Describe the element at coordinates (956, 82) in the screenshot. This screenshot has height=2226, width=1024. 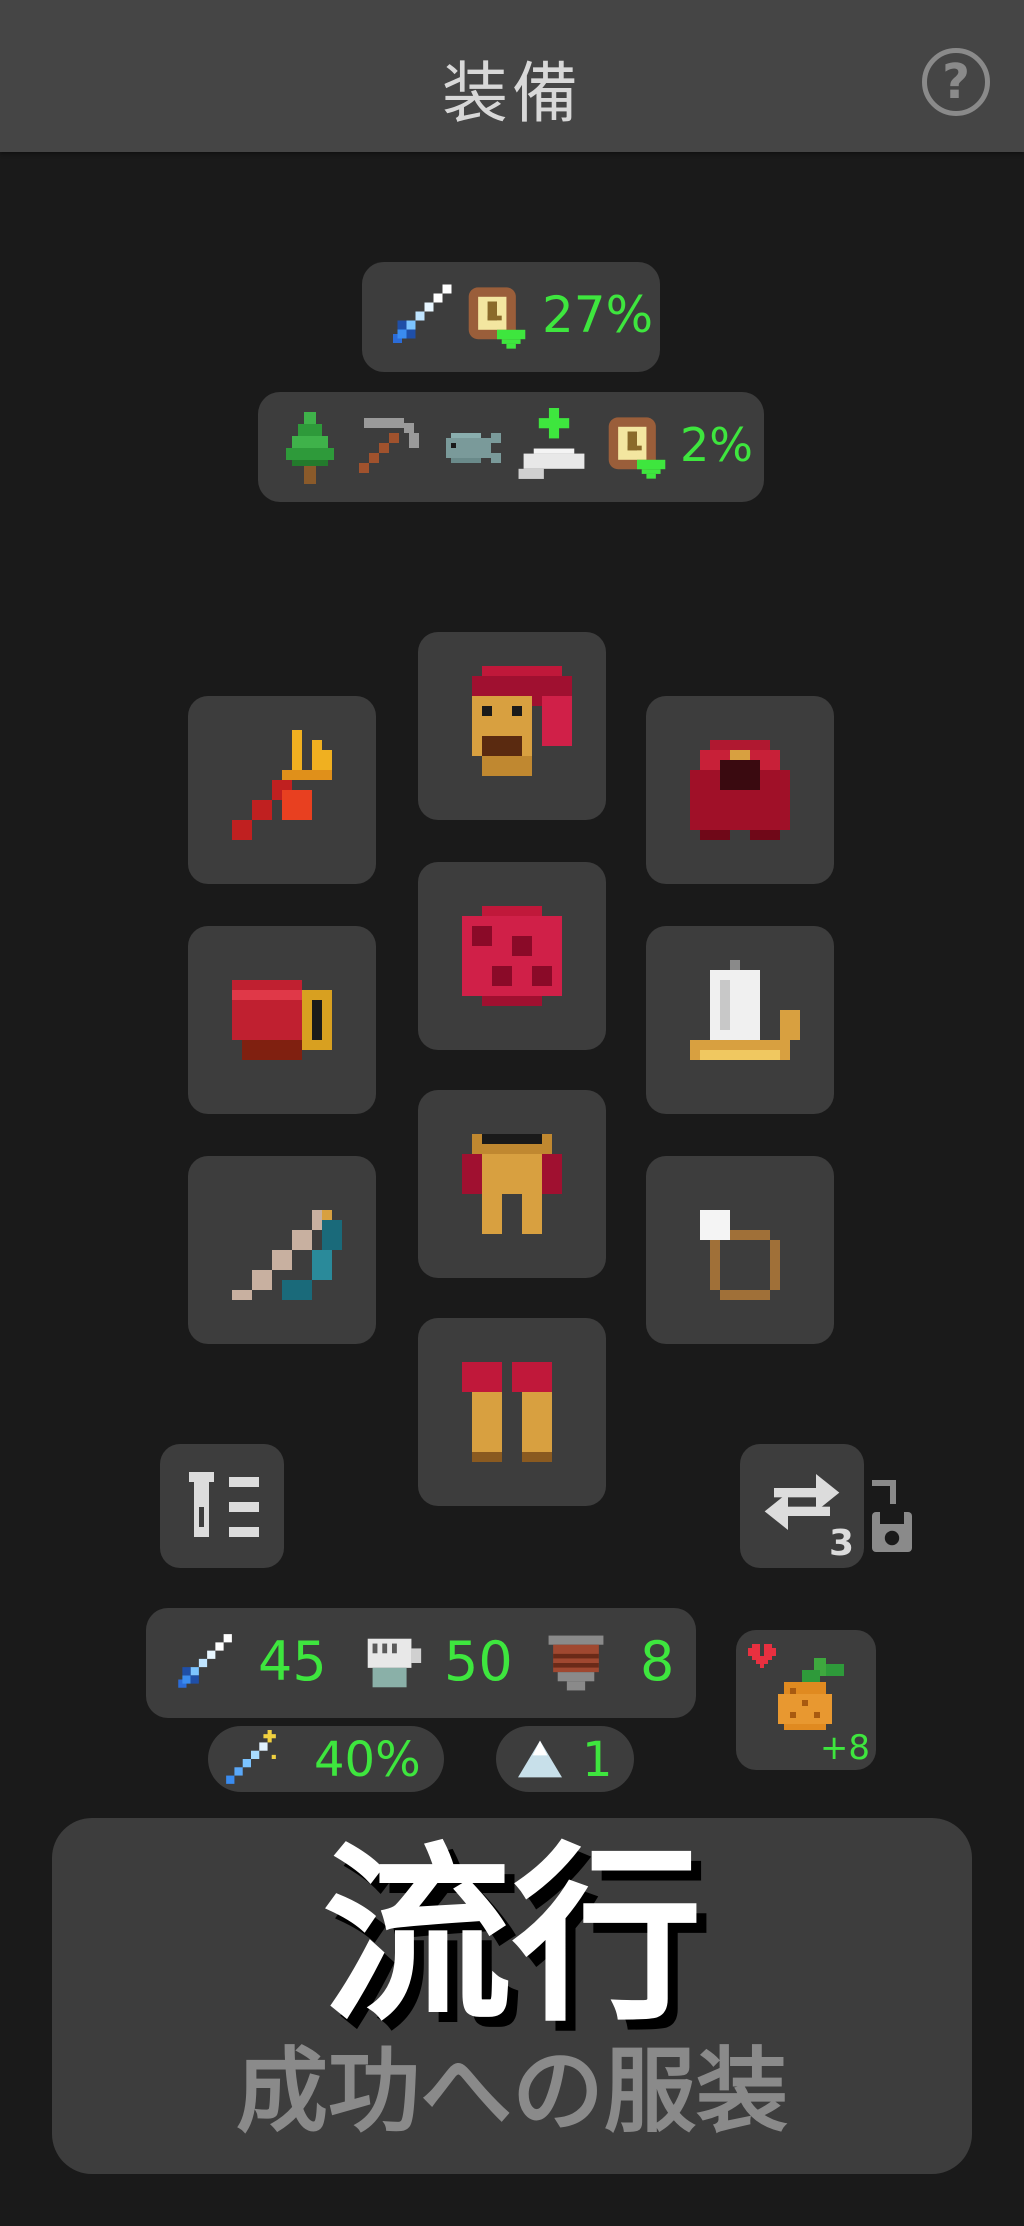
I see `question-circle-icon: ?` at that location.